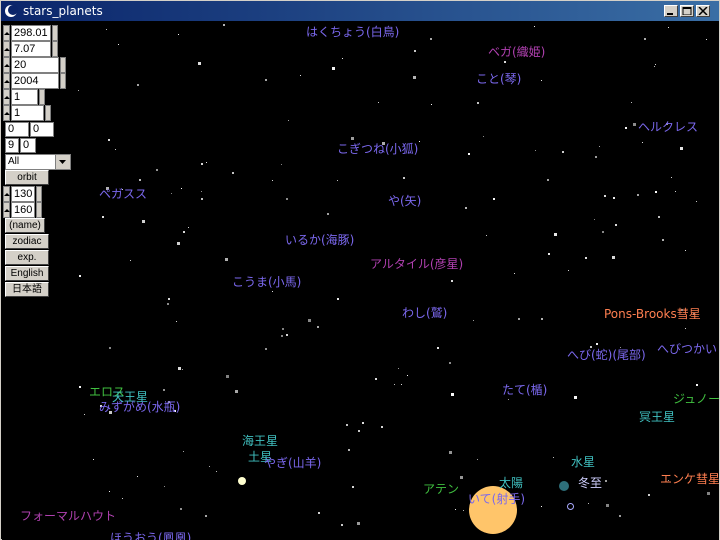  What do you see at coordinates (499, 79) in the screenshot?
I see `label-koto: こと(琴)` at bounding box center [499, 79].